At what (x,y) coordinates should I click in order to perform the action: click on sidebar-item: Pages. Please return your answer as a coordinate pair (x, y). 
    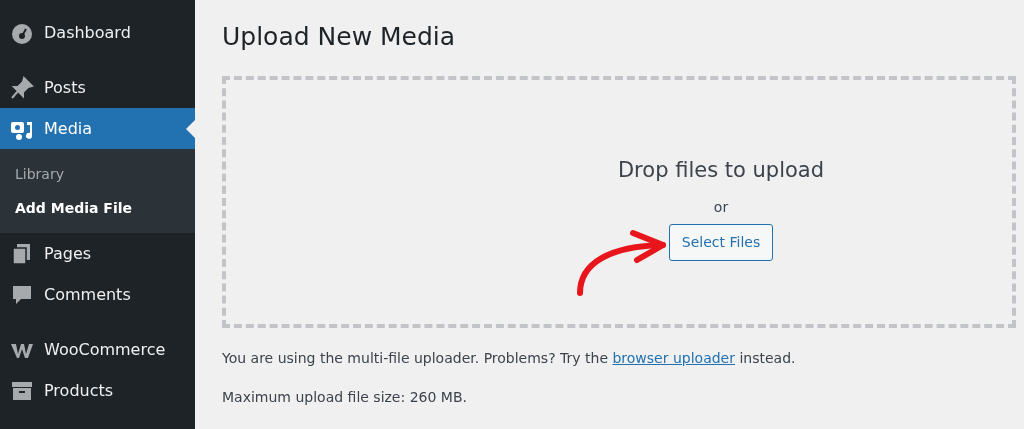
    Looking at the image, I should click on (97, 253).